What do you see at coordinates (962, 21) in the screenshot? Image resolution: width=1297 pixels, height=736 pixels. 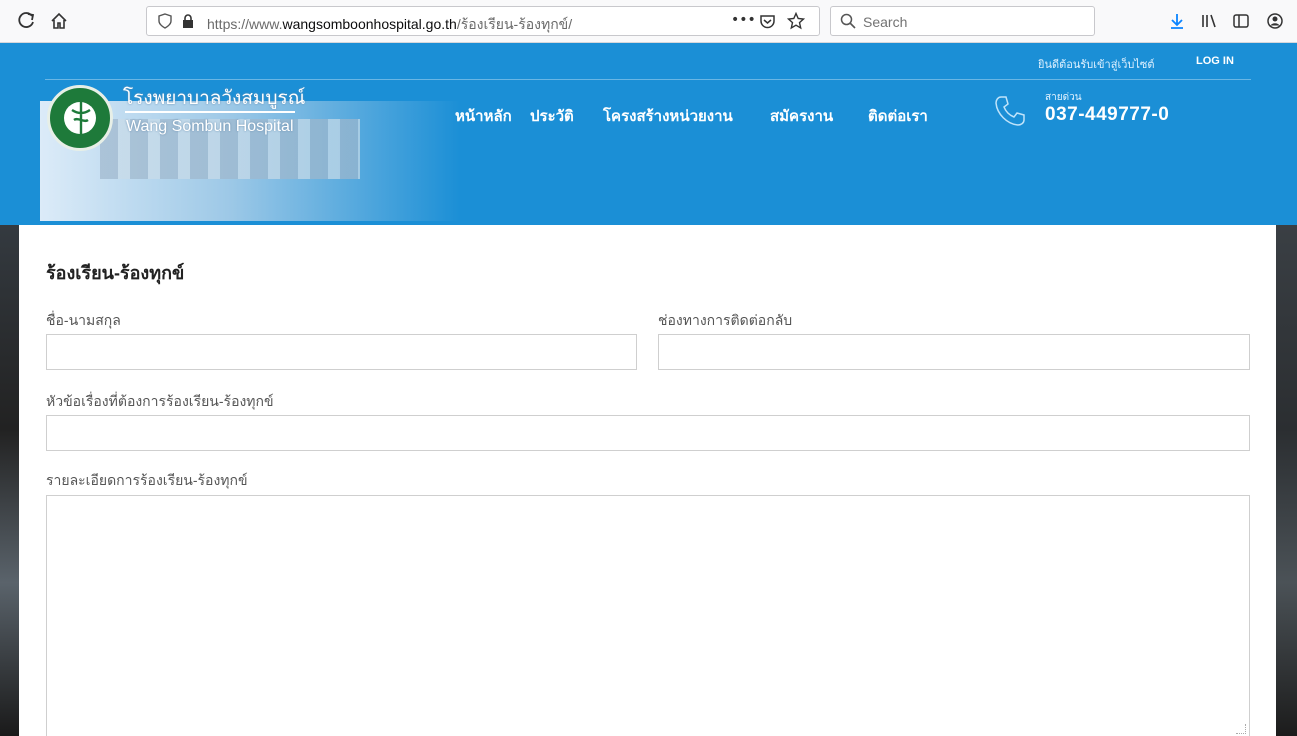 I see `search-bar: Search` at bounding box center [962, 21].